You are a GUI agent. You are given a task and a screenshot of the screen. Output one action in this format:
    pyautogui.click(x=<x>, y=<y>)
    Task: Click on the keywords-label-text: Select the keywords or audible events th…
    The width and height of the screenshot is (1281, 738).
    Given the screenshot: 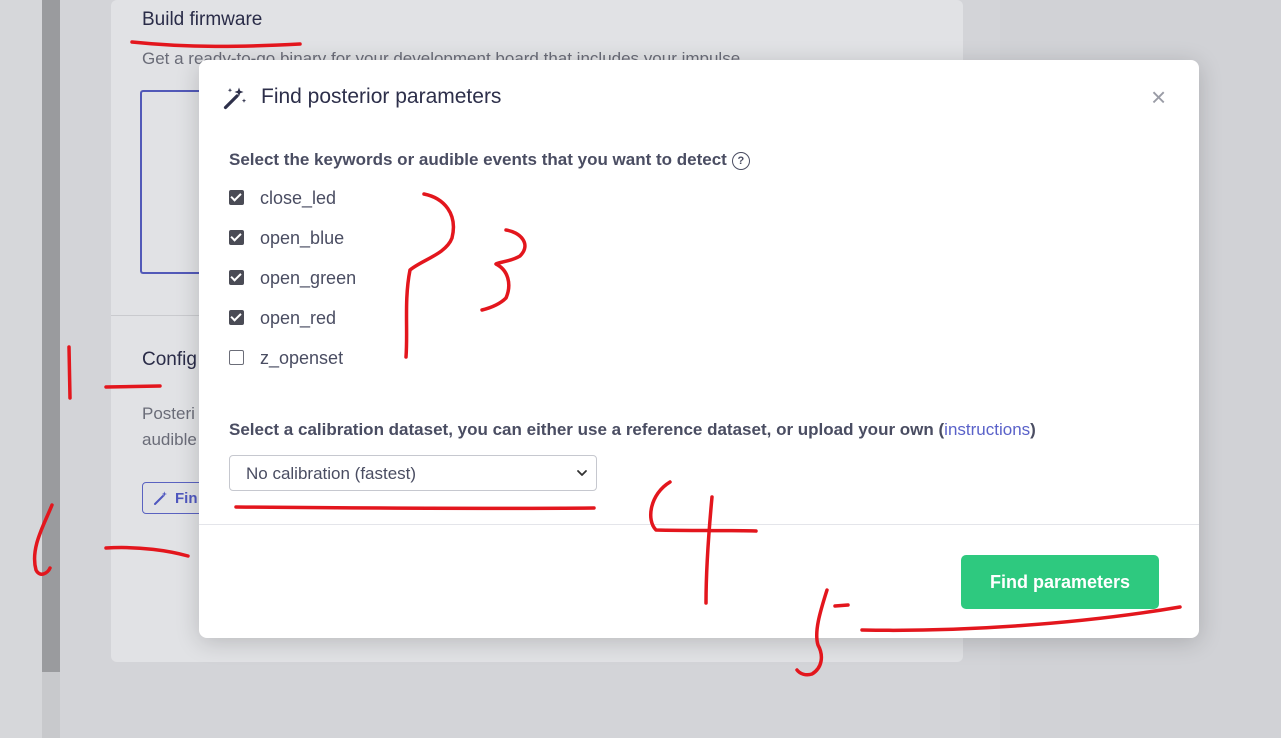 What is the action you would take?
    pyautogui.click(x=478, y=159)
    